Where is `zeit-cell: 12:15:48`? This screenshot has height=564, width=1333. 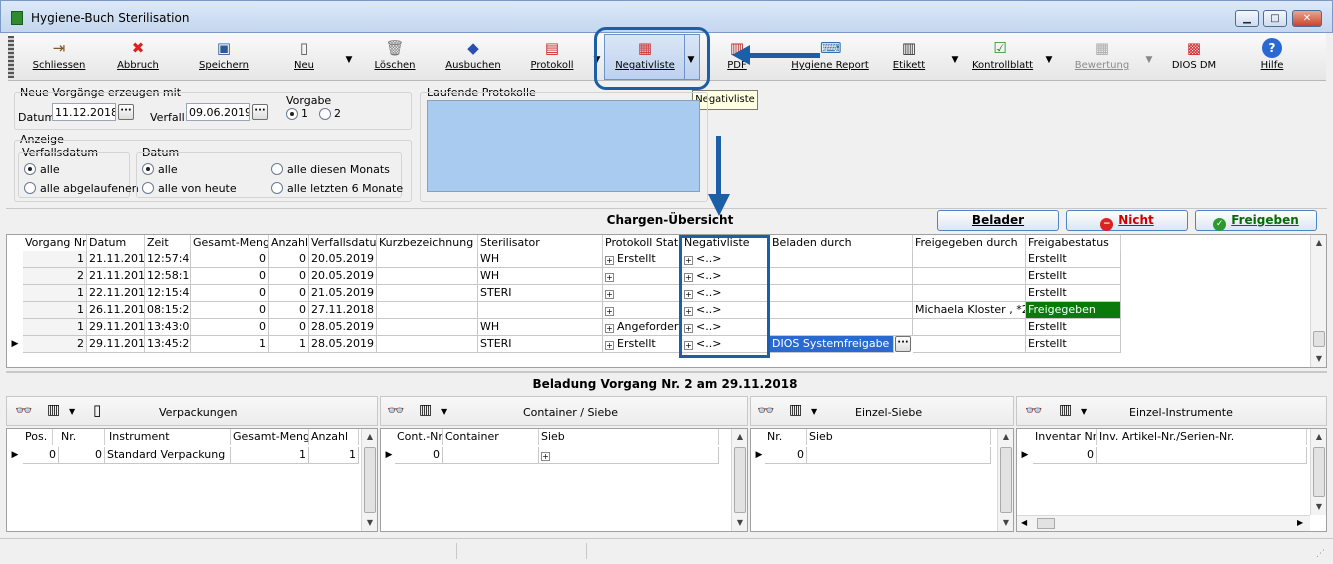
zeit-cell: 12:15:48 is located at coordinates (168, 293).